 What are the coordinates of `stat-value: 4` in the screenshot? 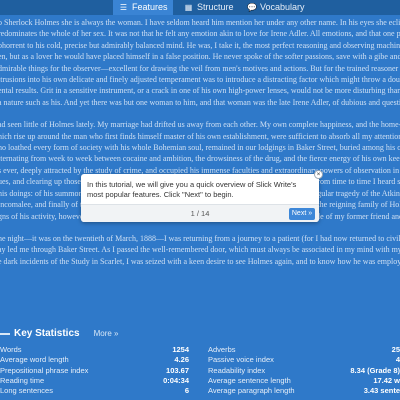 It's located at (397, 360).